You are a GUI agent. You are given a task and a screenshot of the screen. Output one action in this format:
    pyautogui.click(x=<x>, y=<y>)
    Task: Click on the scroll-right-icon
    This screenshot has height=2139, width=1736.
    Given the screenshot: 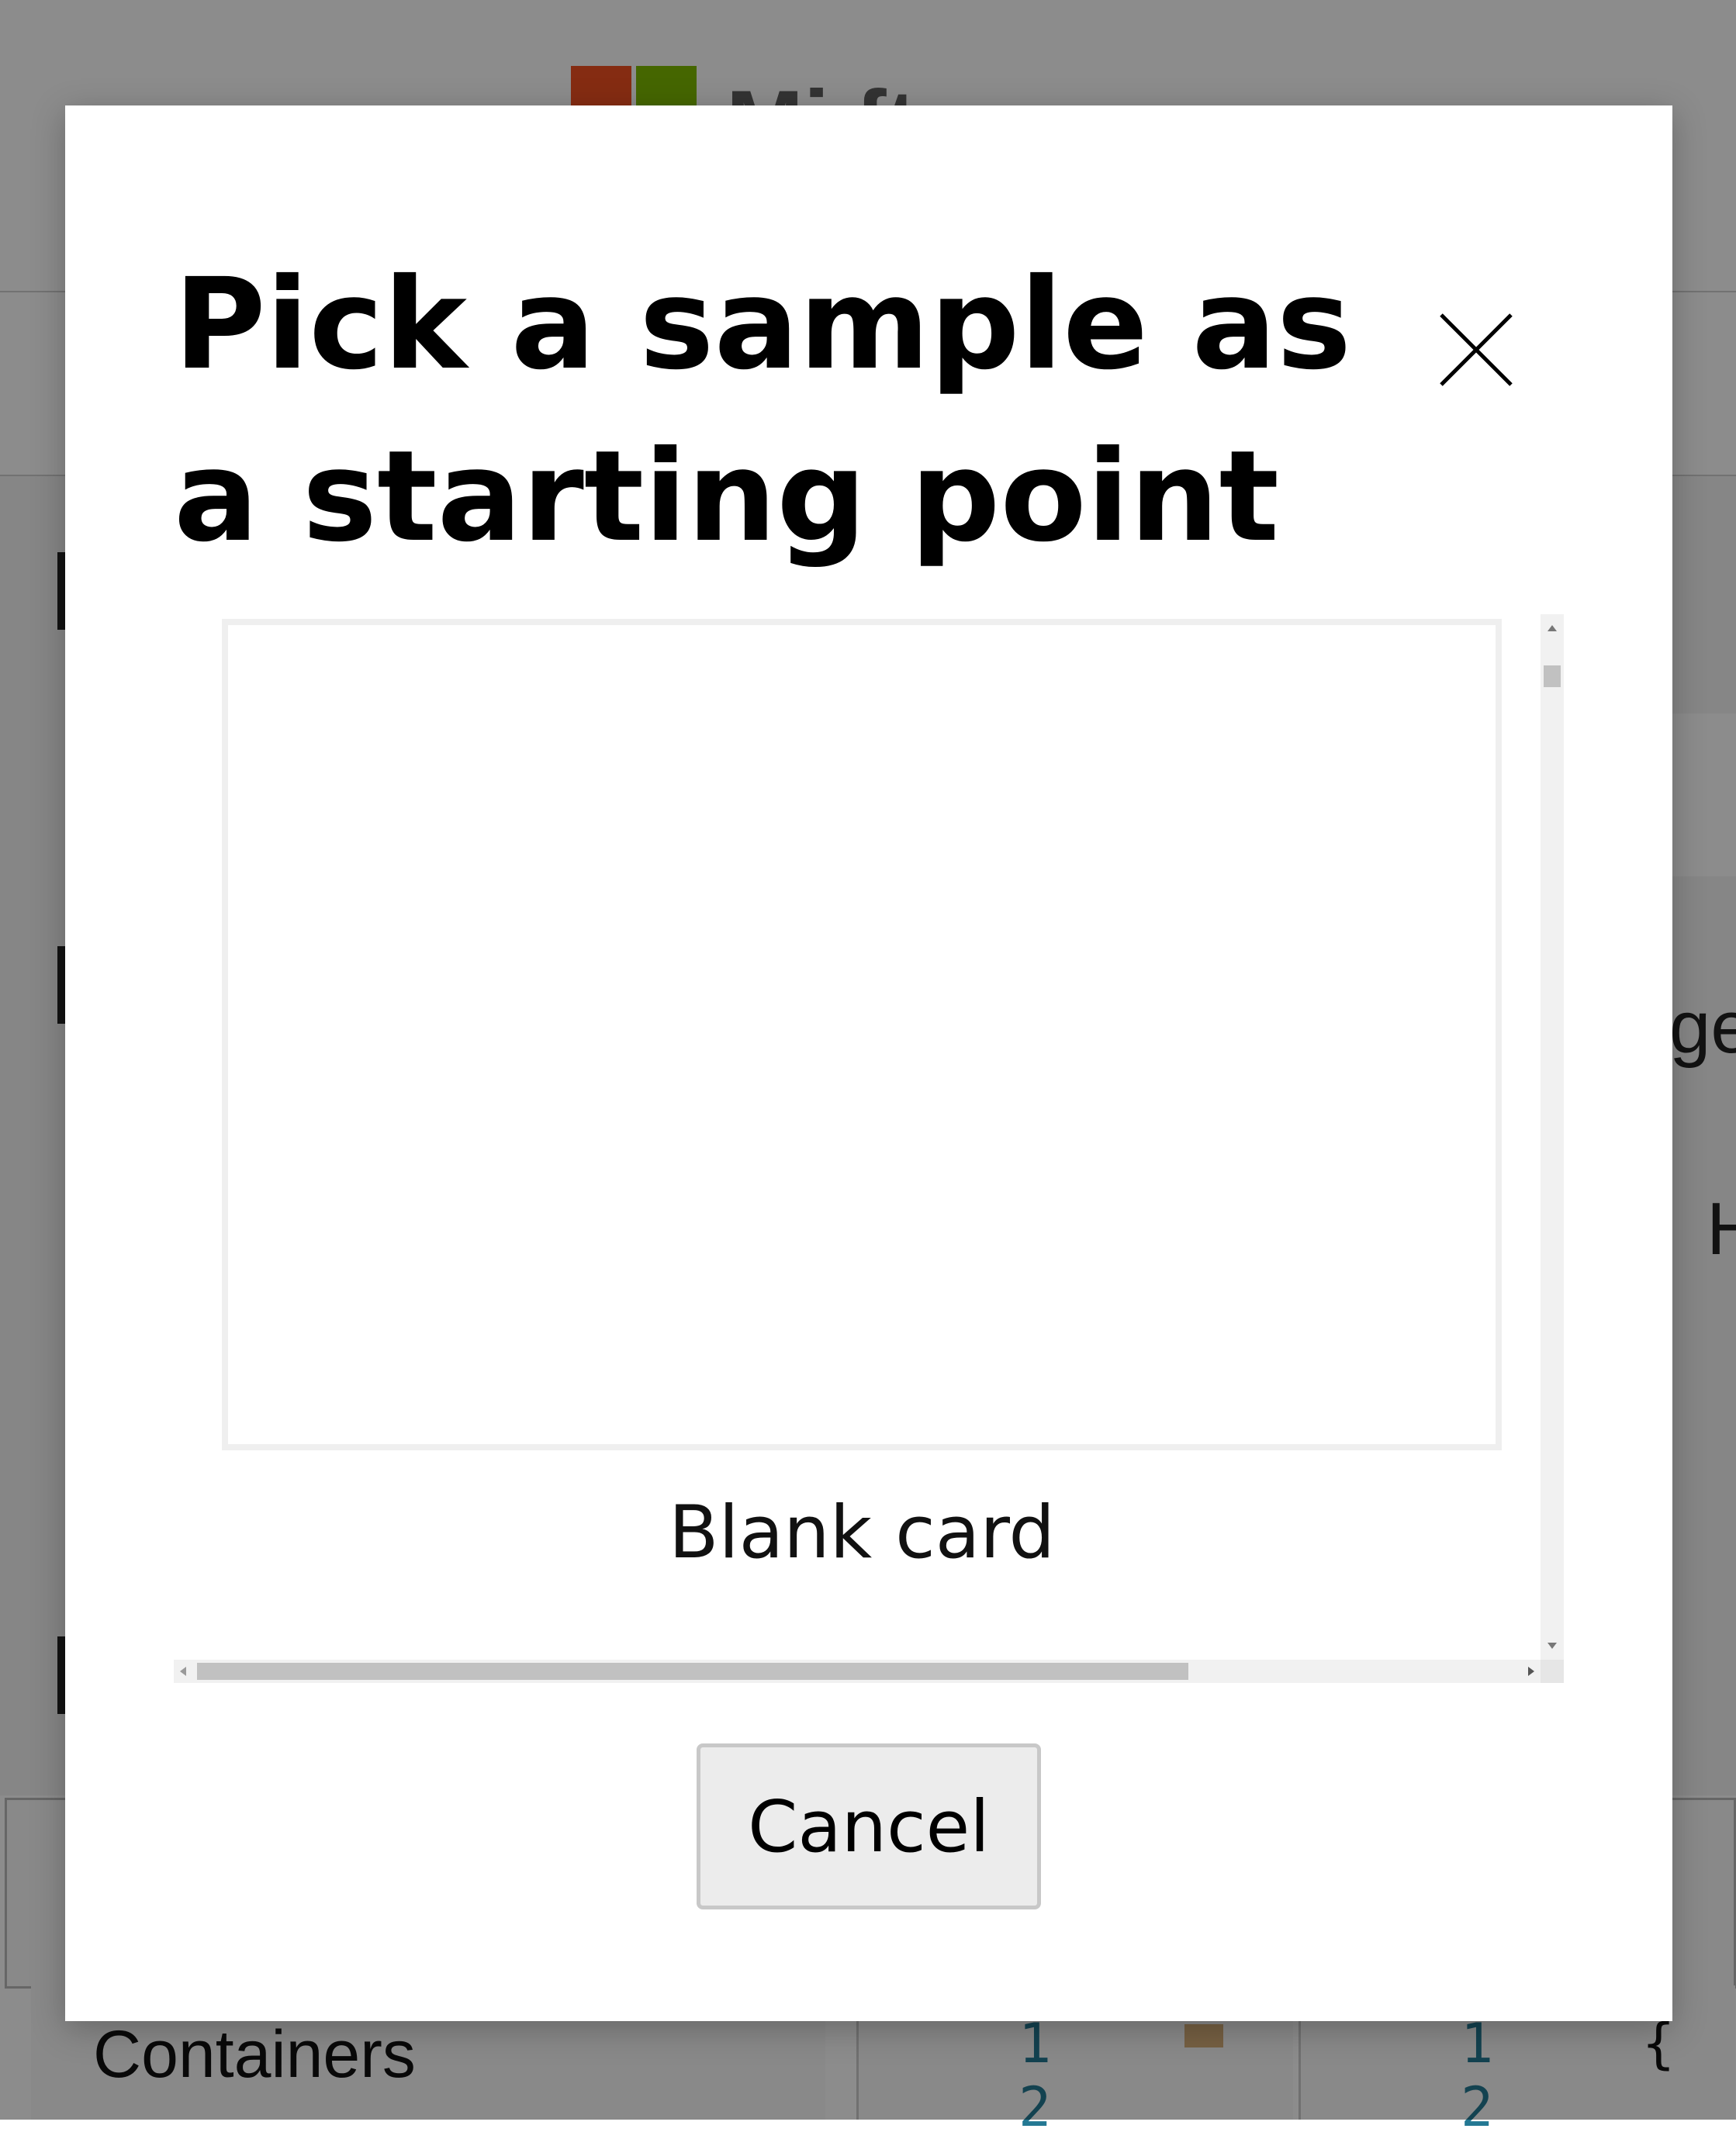 What is the action you would take?
    pyautogui.click(x=1531, y=1671)
    